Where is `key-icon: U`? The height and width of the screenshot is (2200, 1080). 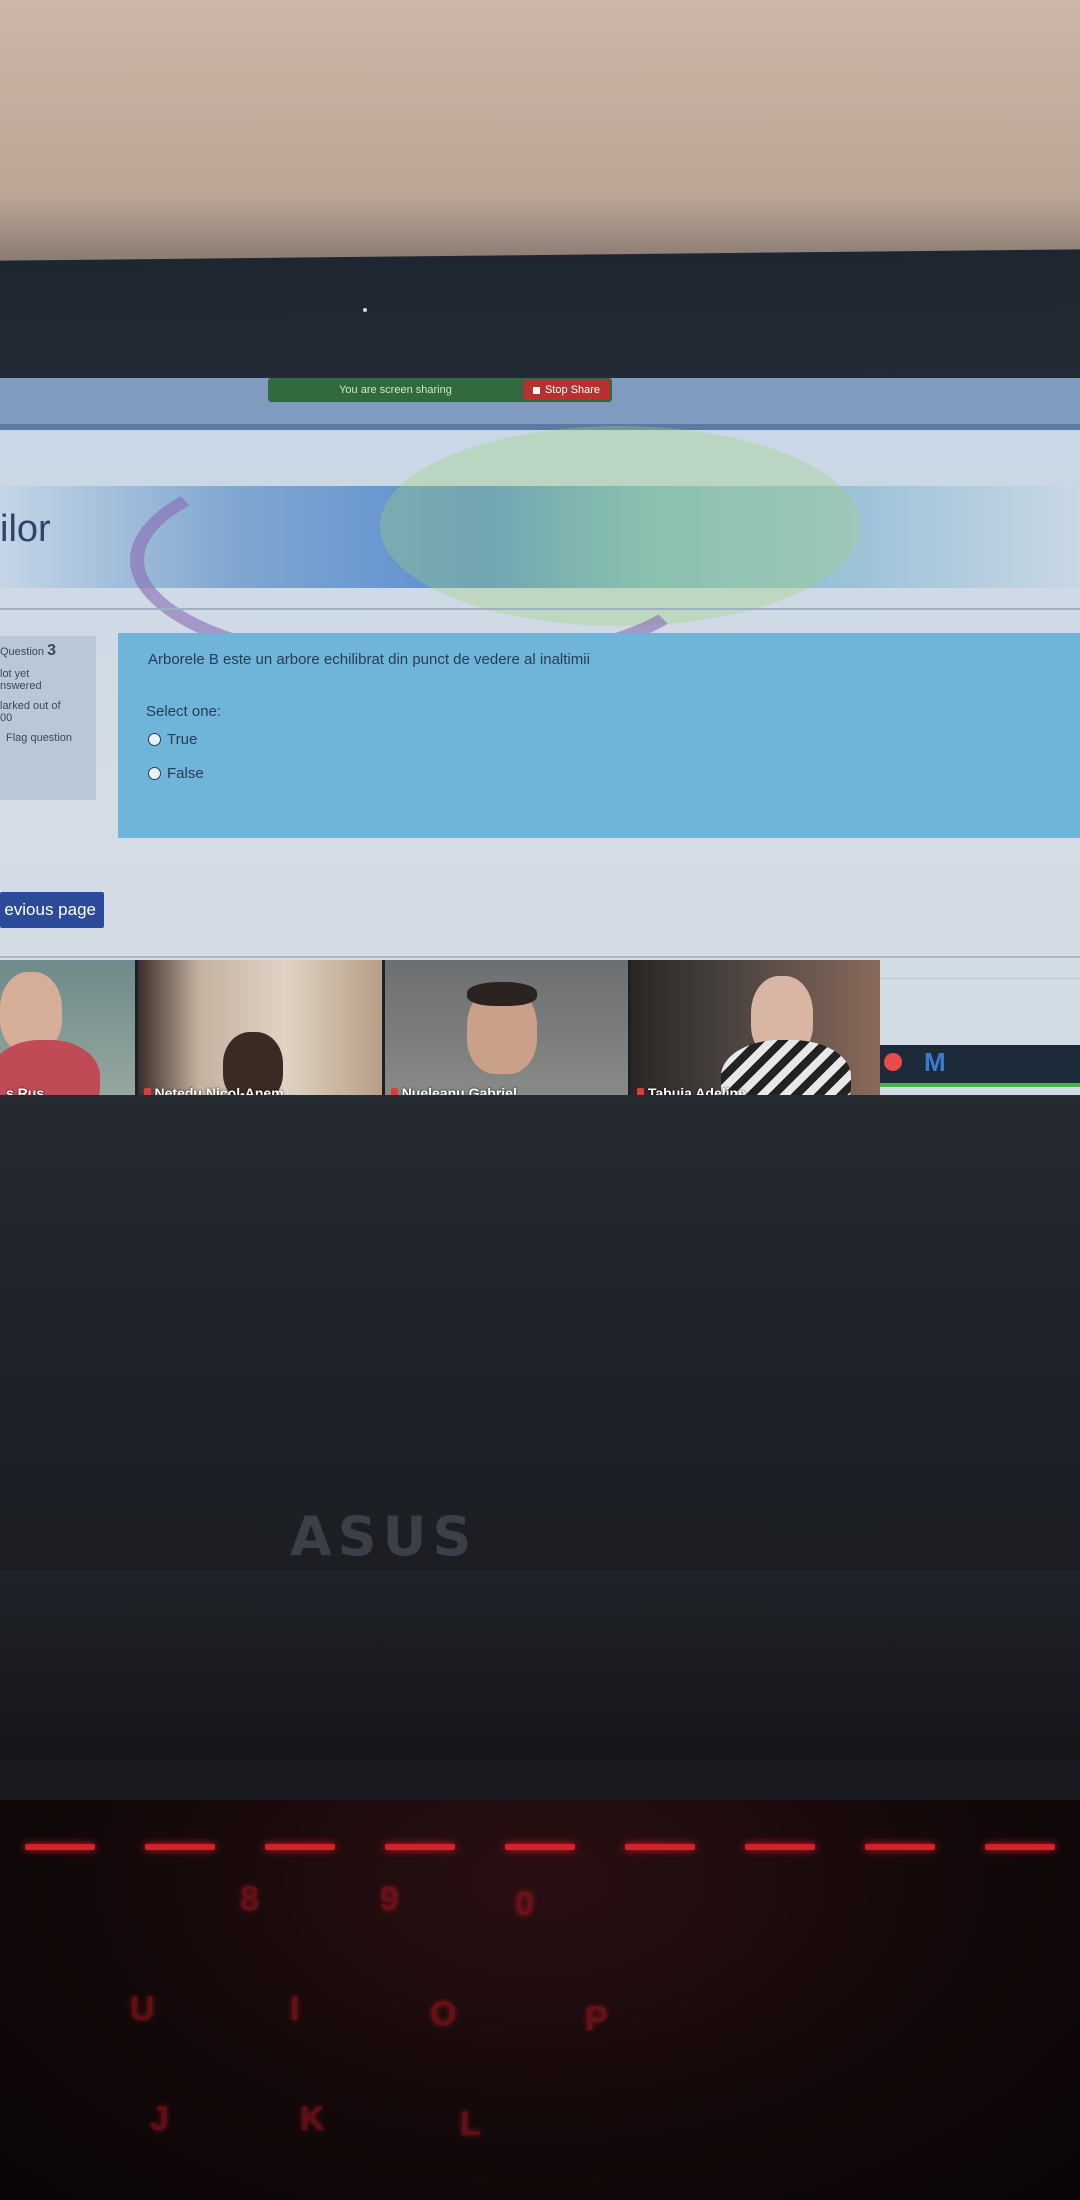 key-icon: U is located at coordinates (142, 2009).